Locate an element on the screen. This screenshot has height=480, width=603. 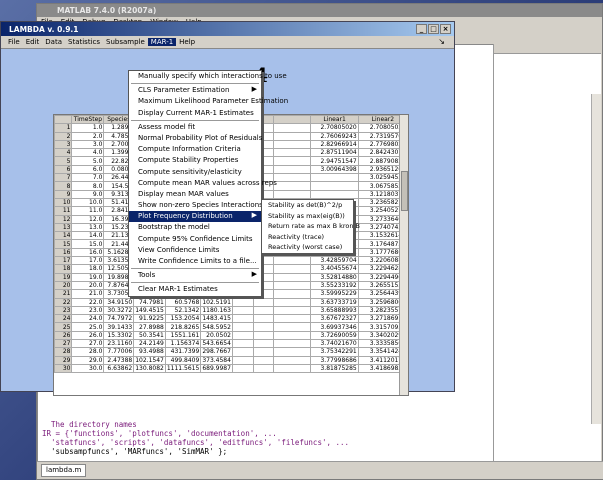
table-cell: 7.0 is located at coordinates (88, 178).